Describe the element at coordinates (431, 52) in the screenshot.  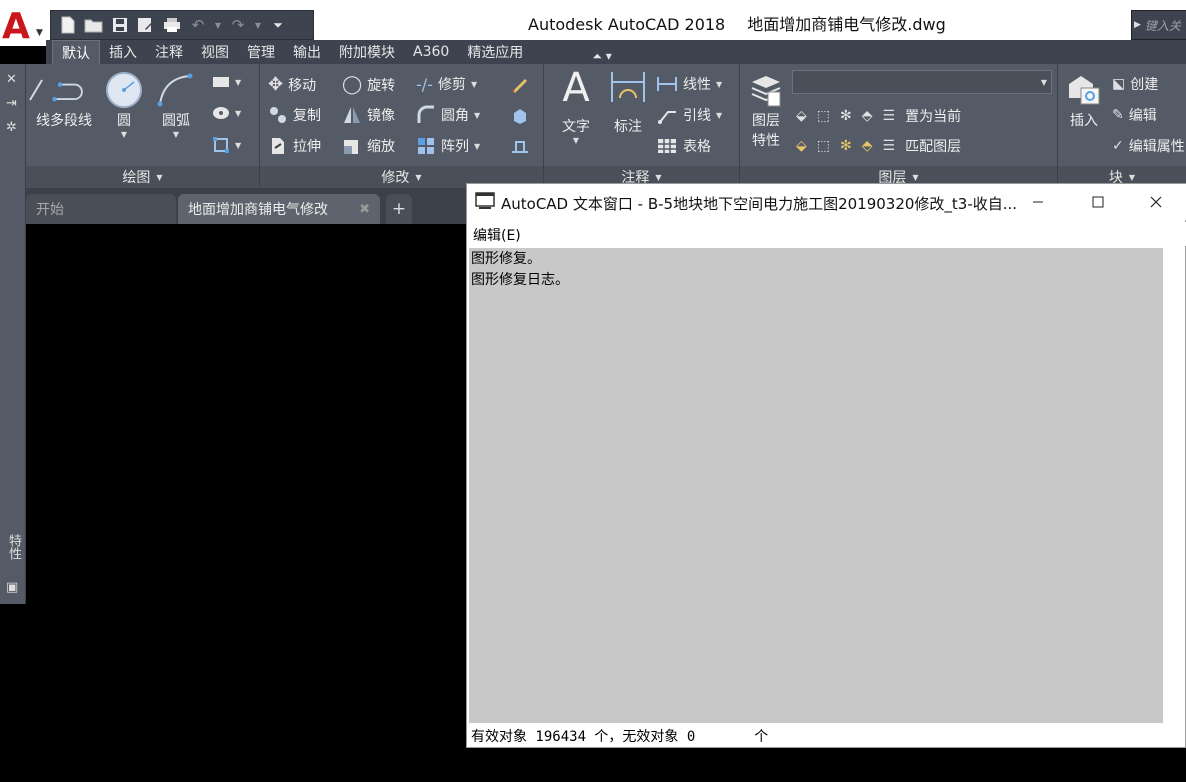
I see `tab-a360: A360` at that location.